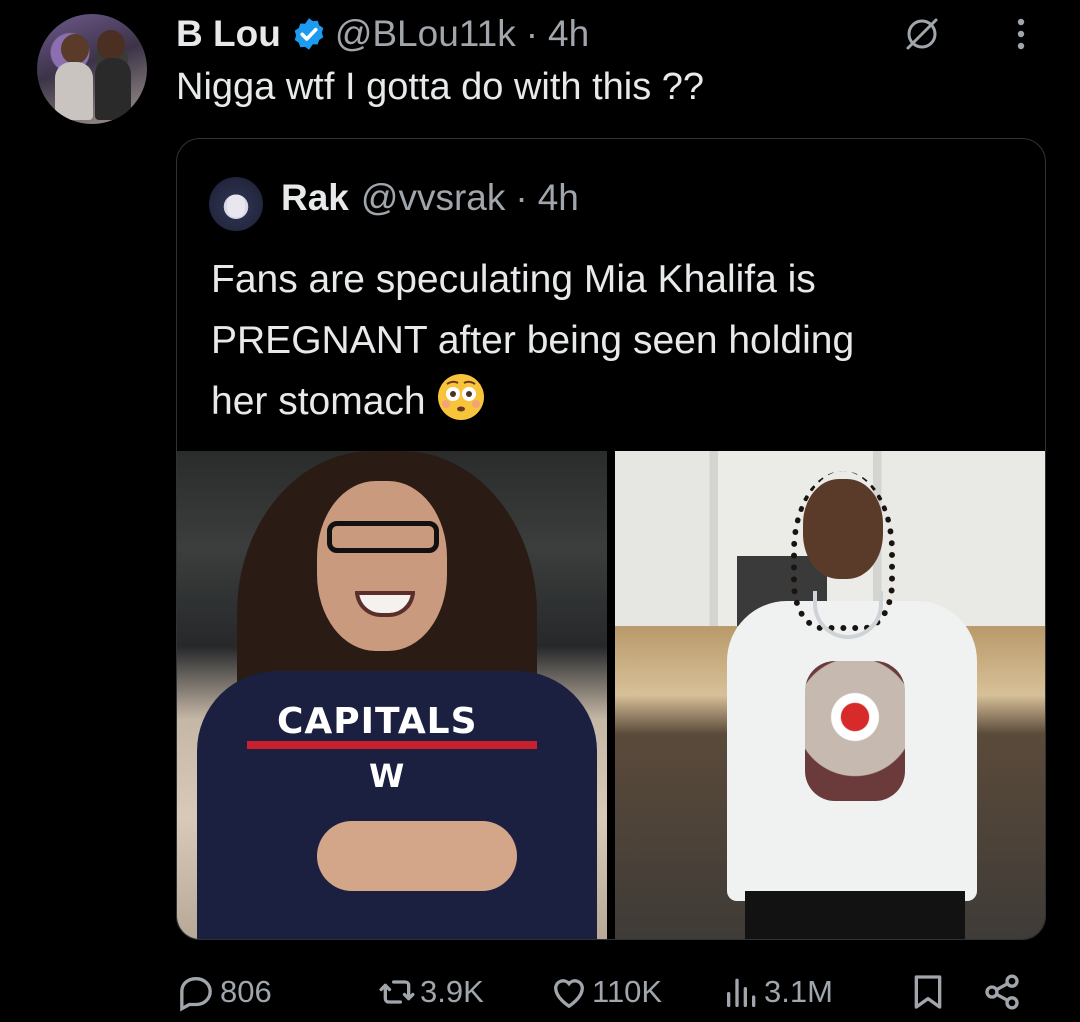 This screenshot has height=1022, width=1080. What do you see at coordinates (425, 34) in the screenshot?
I see `author-handle: @BLou11k` at bounding box center [425, 34].